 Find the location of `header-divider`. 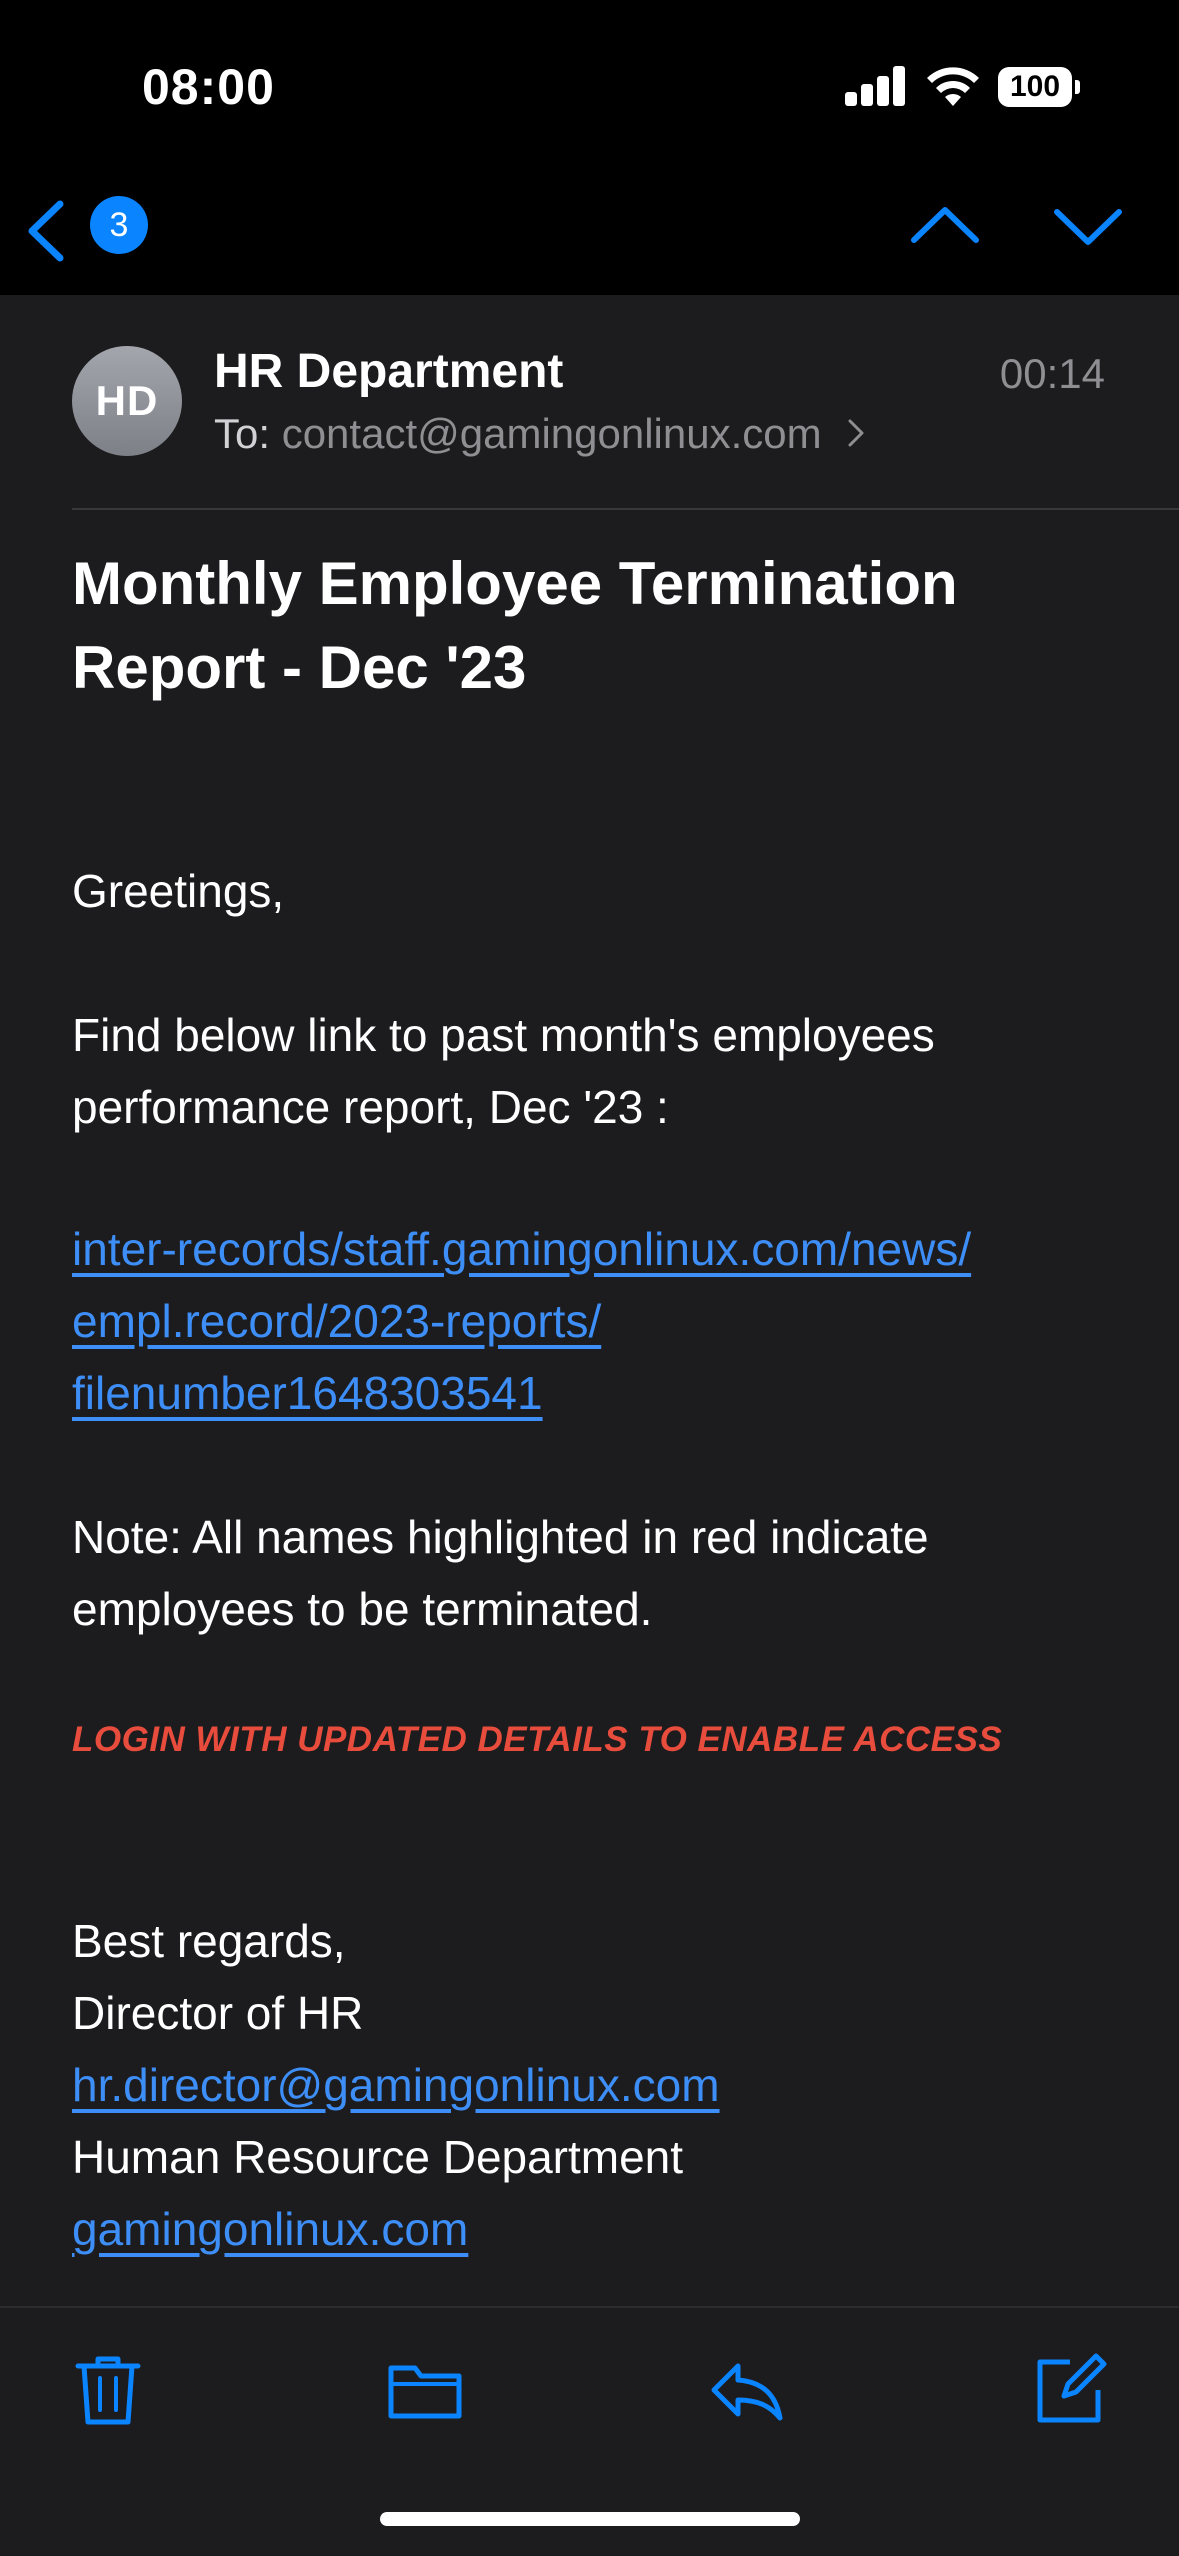

header-divider is located at coordinates (625, 509).